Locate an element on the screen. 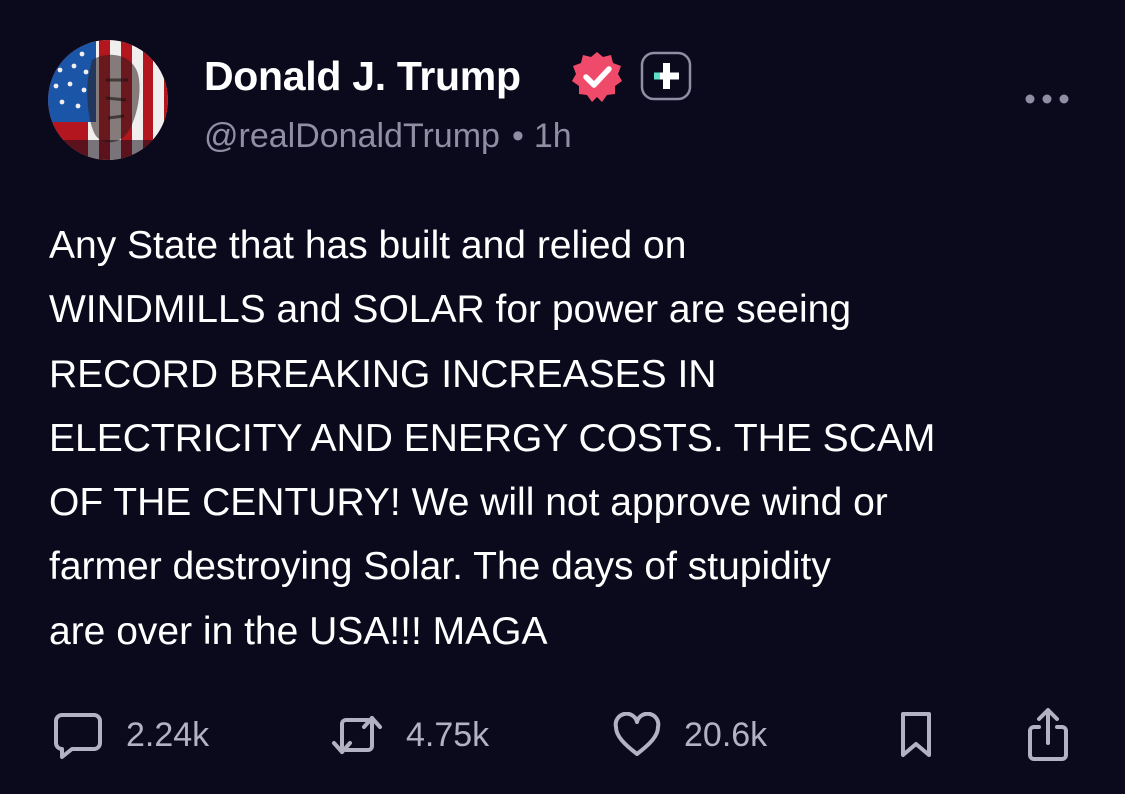  repost-button: 4.75k is located at coordinates (409, 735).